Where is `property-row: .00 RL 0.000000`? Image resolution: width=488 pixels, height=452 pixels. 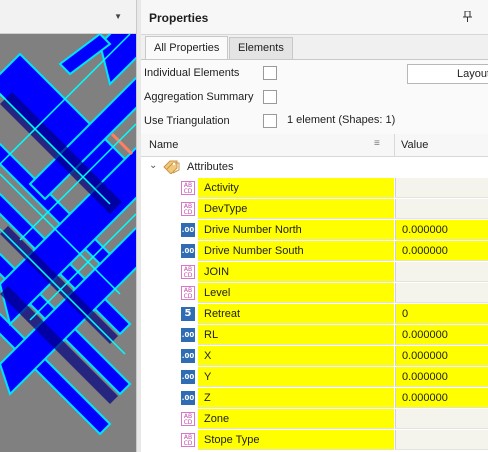
property-row: .00 RL 0.000000 is located at coordinates (314, 335).